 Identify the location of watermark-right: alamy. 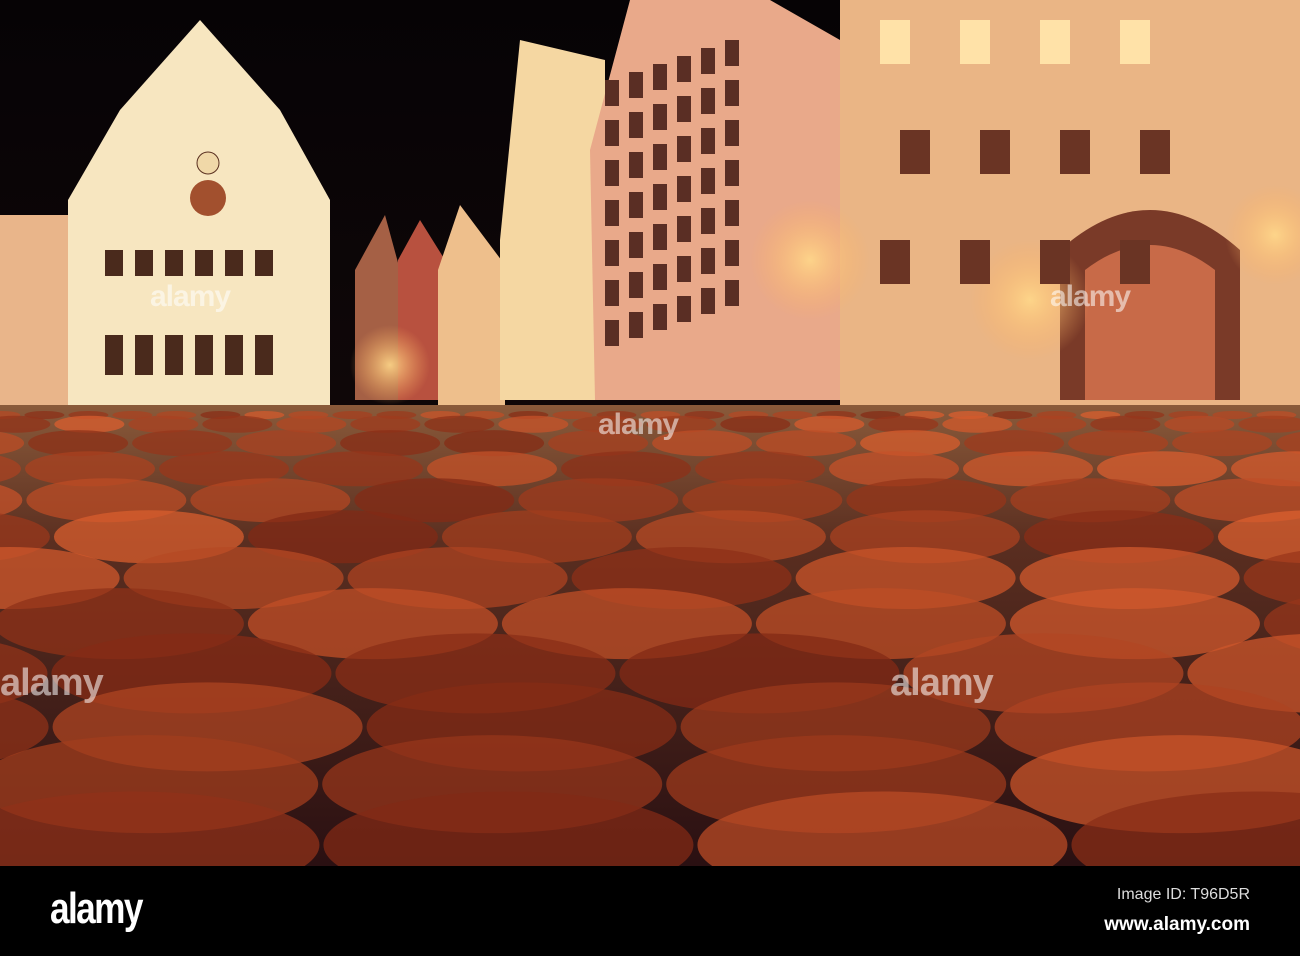
(942, 683).